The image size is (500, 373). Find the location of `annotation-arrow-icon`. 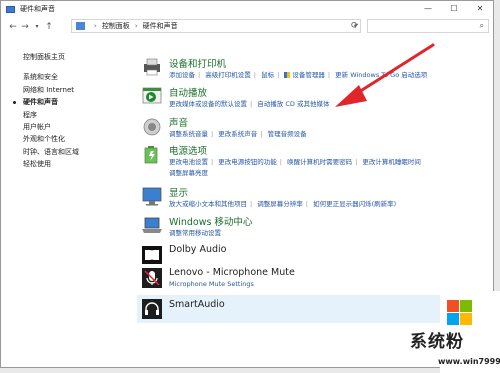

annotation-arrow-icon is located at coordinates (385, 75).